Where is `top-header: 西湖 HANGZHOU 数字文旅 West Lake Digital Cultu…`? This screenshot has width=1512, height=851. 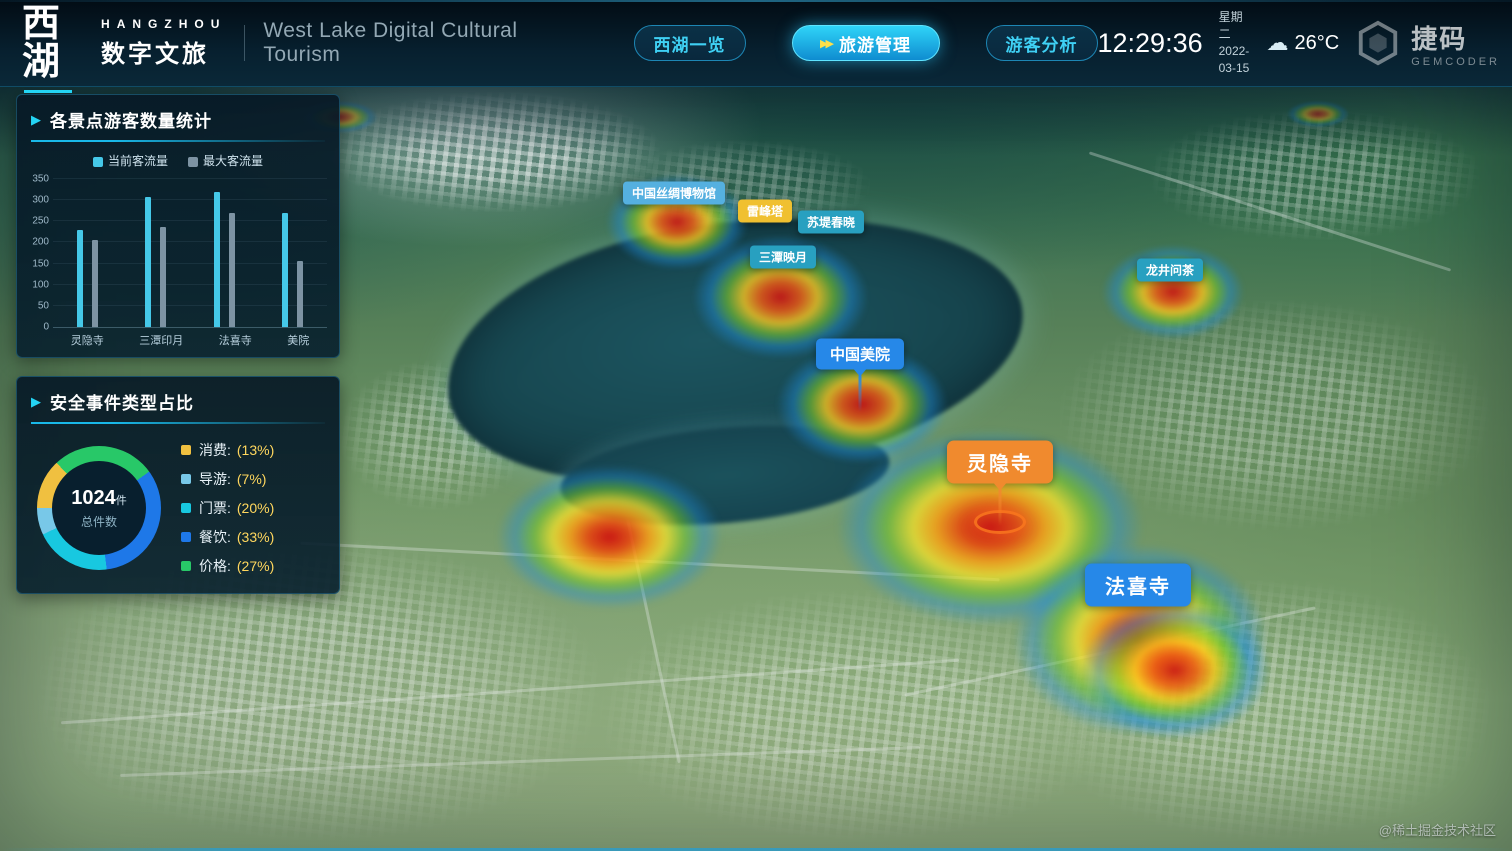
top-header: 西湖 HANGZHOU 数字文旅 West Lake Digital Cultu… is located at coordinates (756, 46).